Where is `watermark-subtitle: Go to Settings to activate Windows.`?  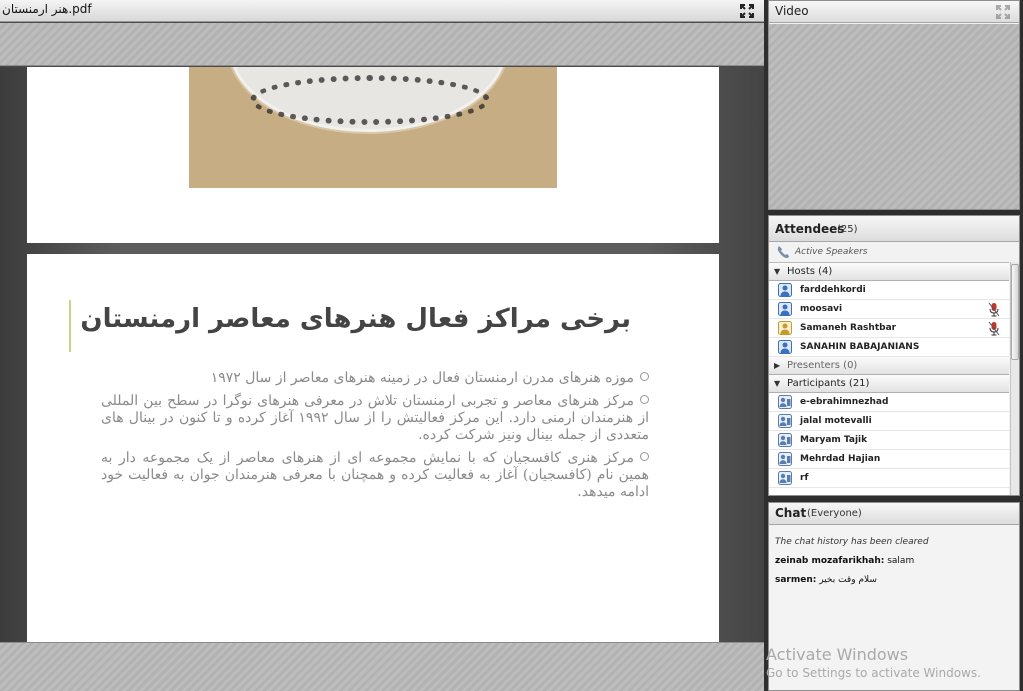
watermark-subtitle: Go to Settings to activate Windows. is located at coordinates (873, 673).